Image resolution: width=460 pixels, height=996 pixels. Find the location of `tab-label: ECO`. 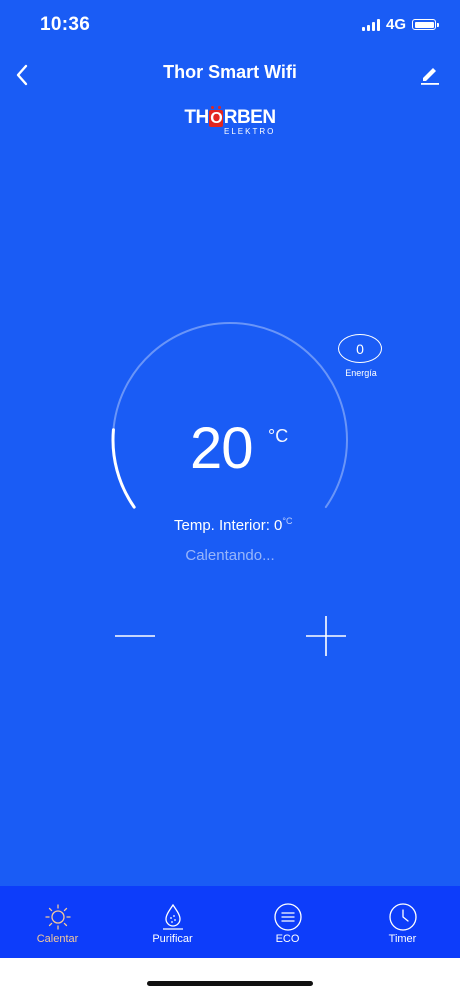

tab-label: ECO is located at coordinates (287, 939).